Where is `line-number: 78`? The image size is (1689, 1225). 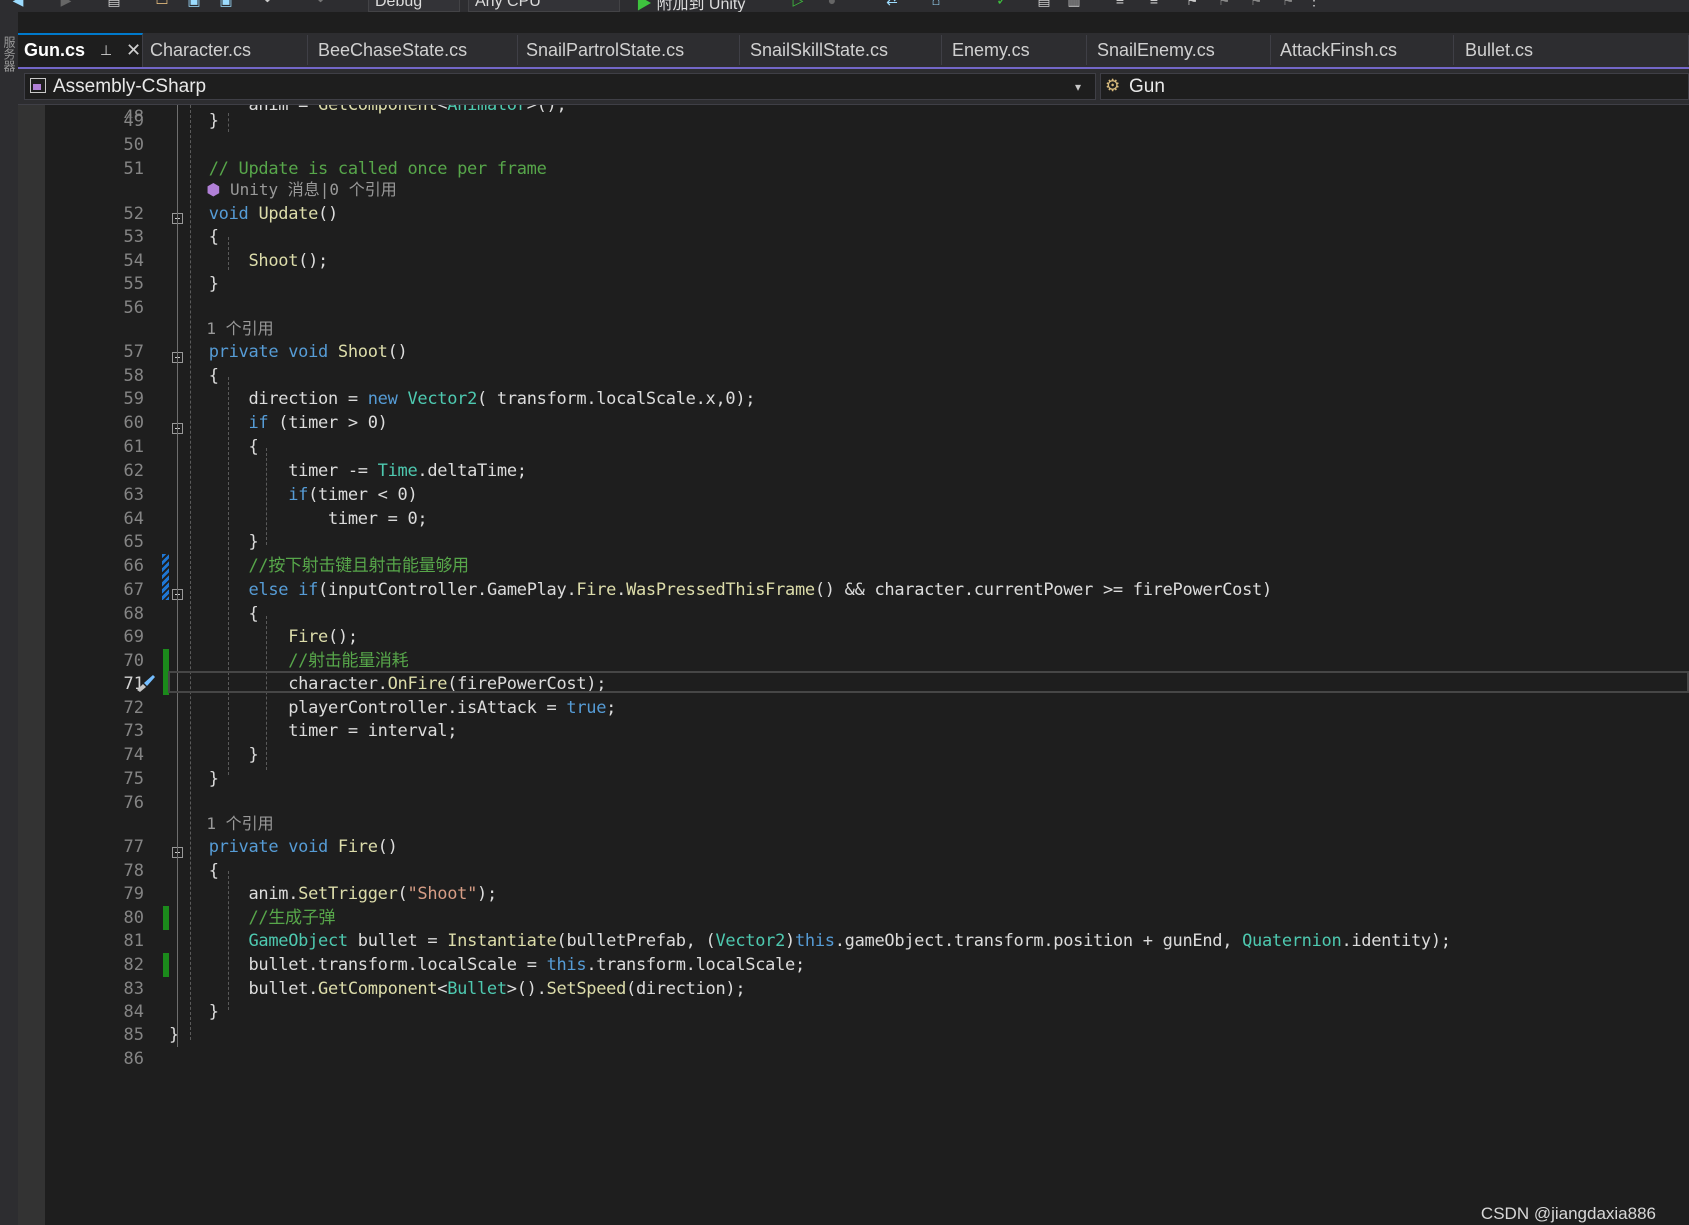 line-number: 78 is located at coordinates (133, 871).